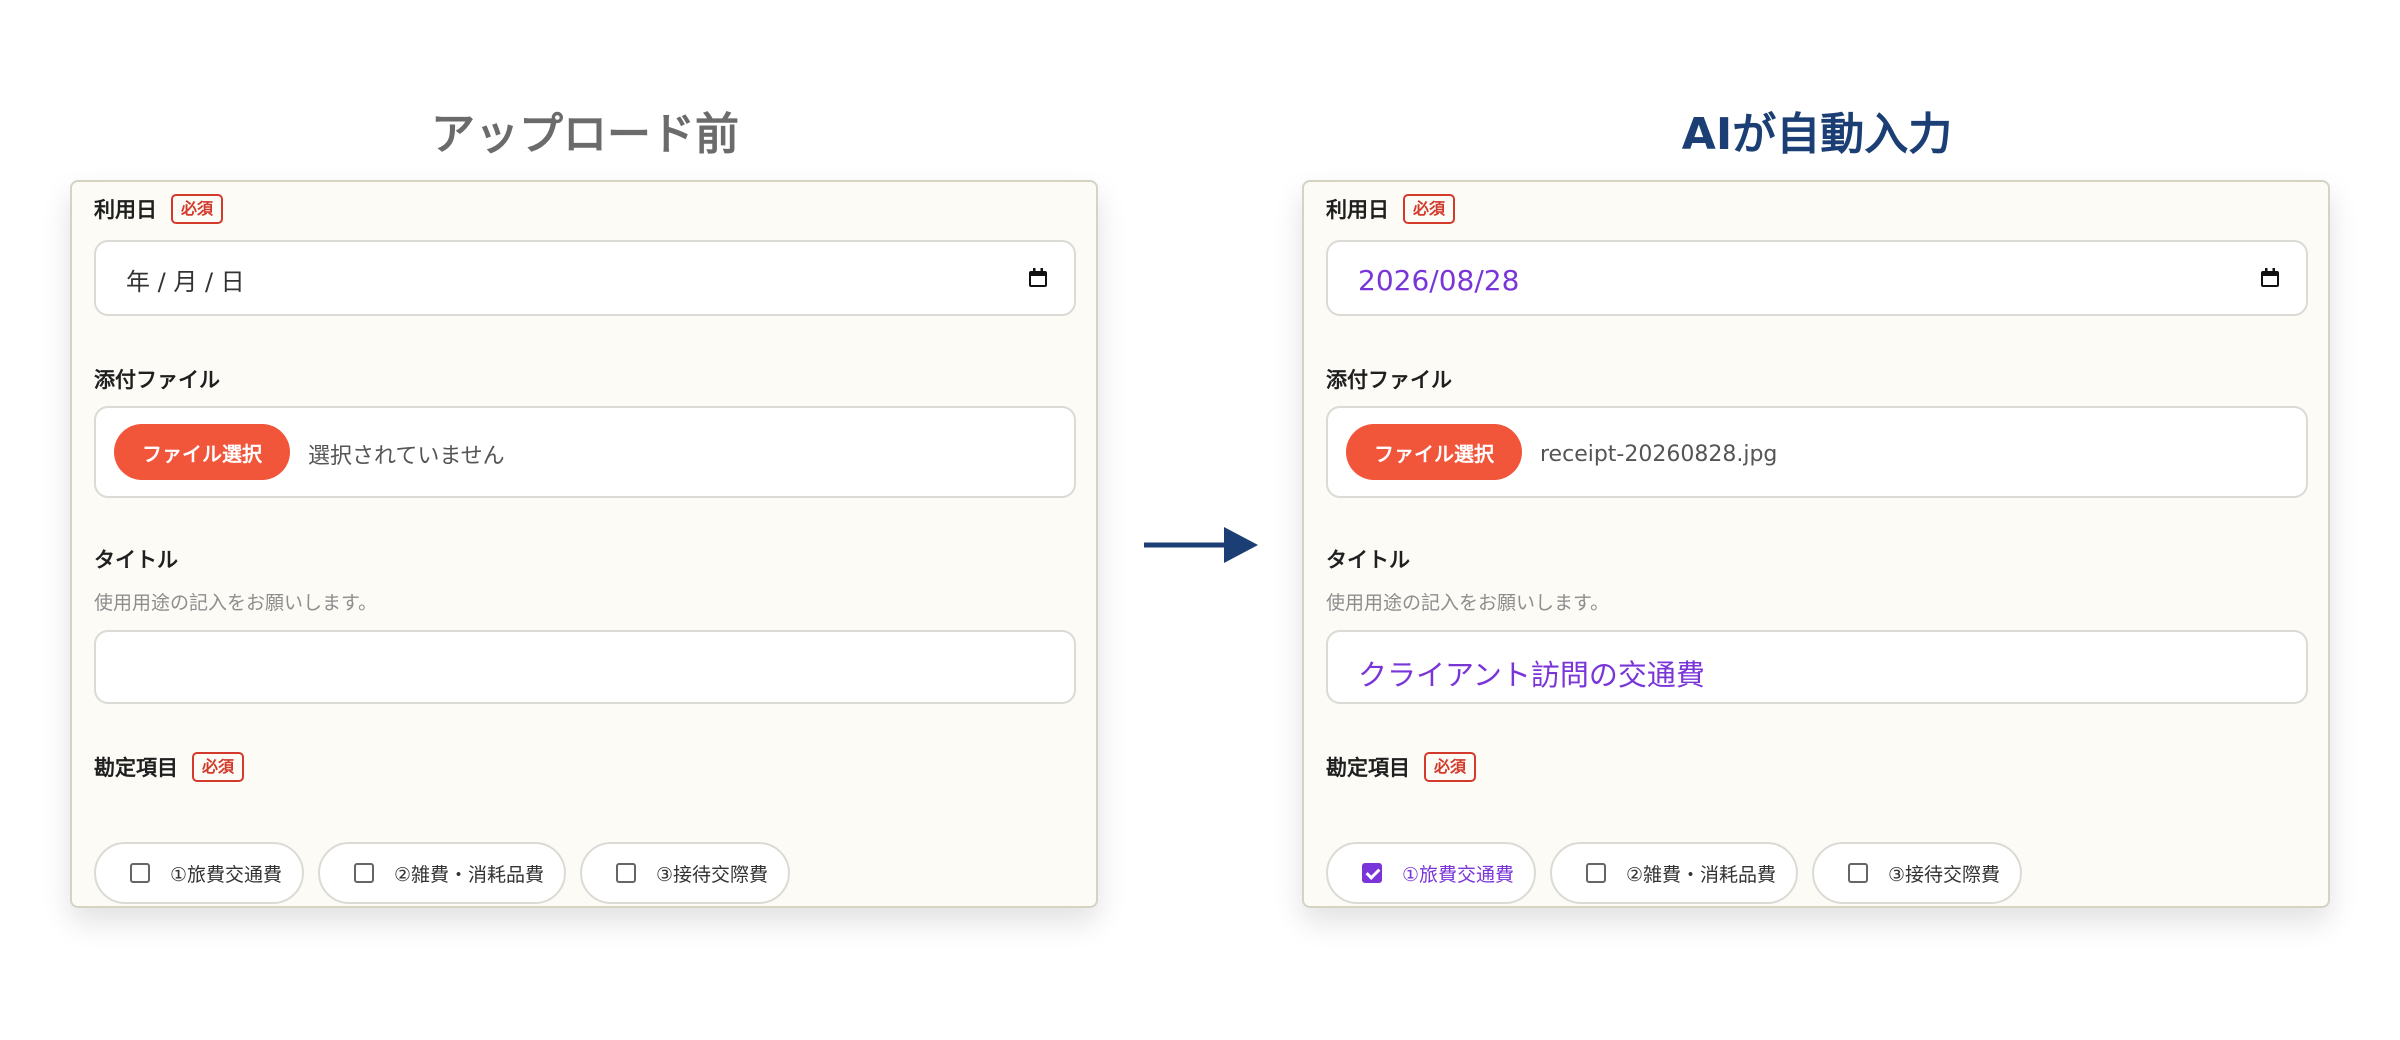  I want to click on after-heading: AIが自動入力, so click(1817, 134).